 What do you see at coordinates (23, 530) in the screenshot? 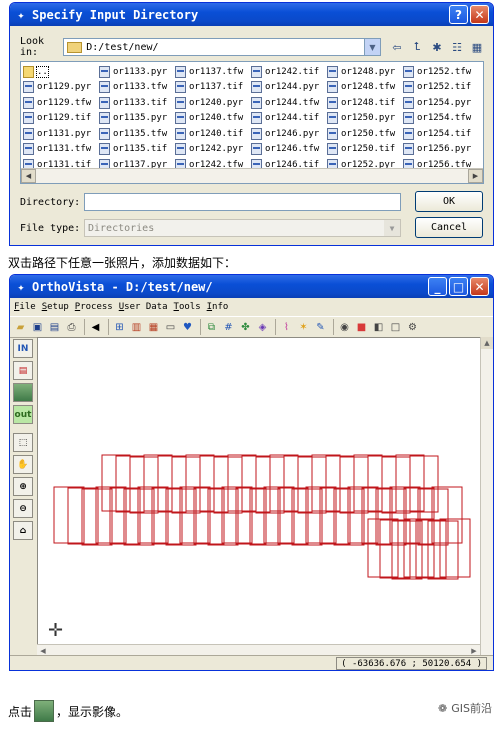
I see `full-extent-icon: ⌂` at bounding box center [23, 530].